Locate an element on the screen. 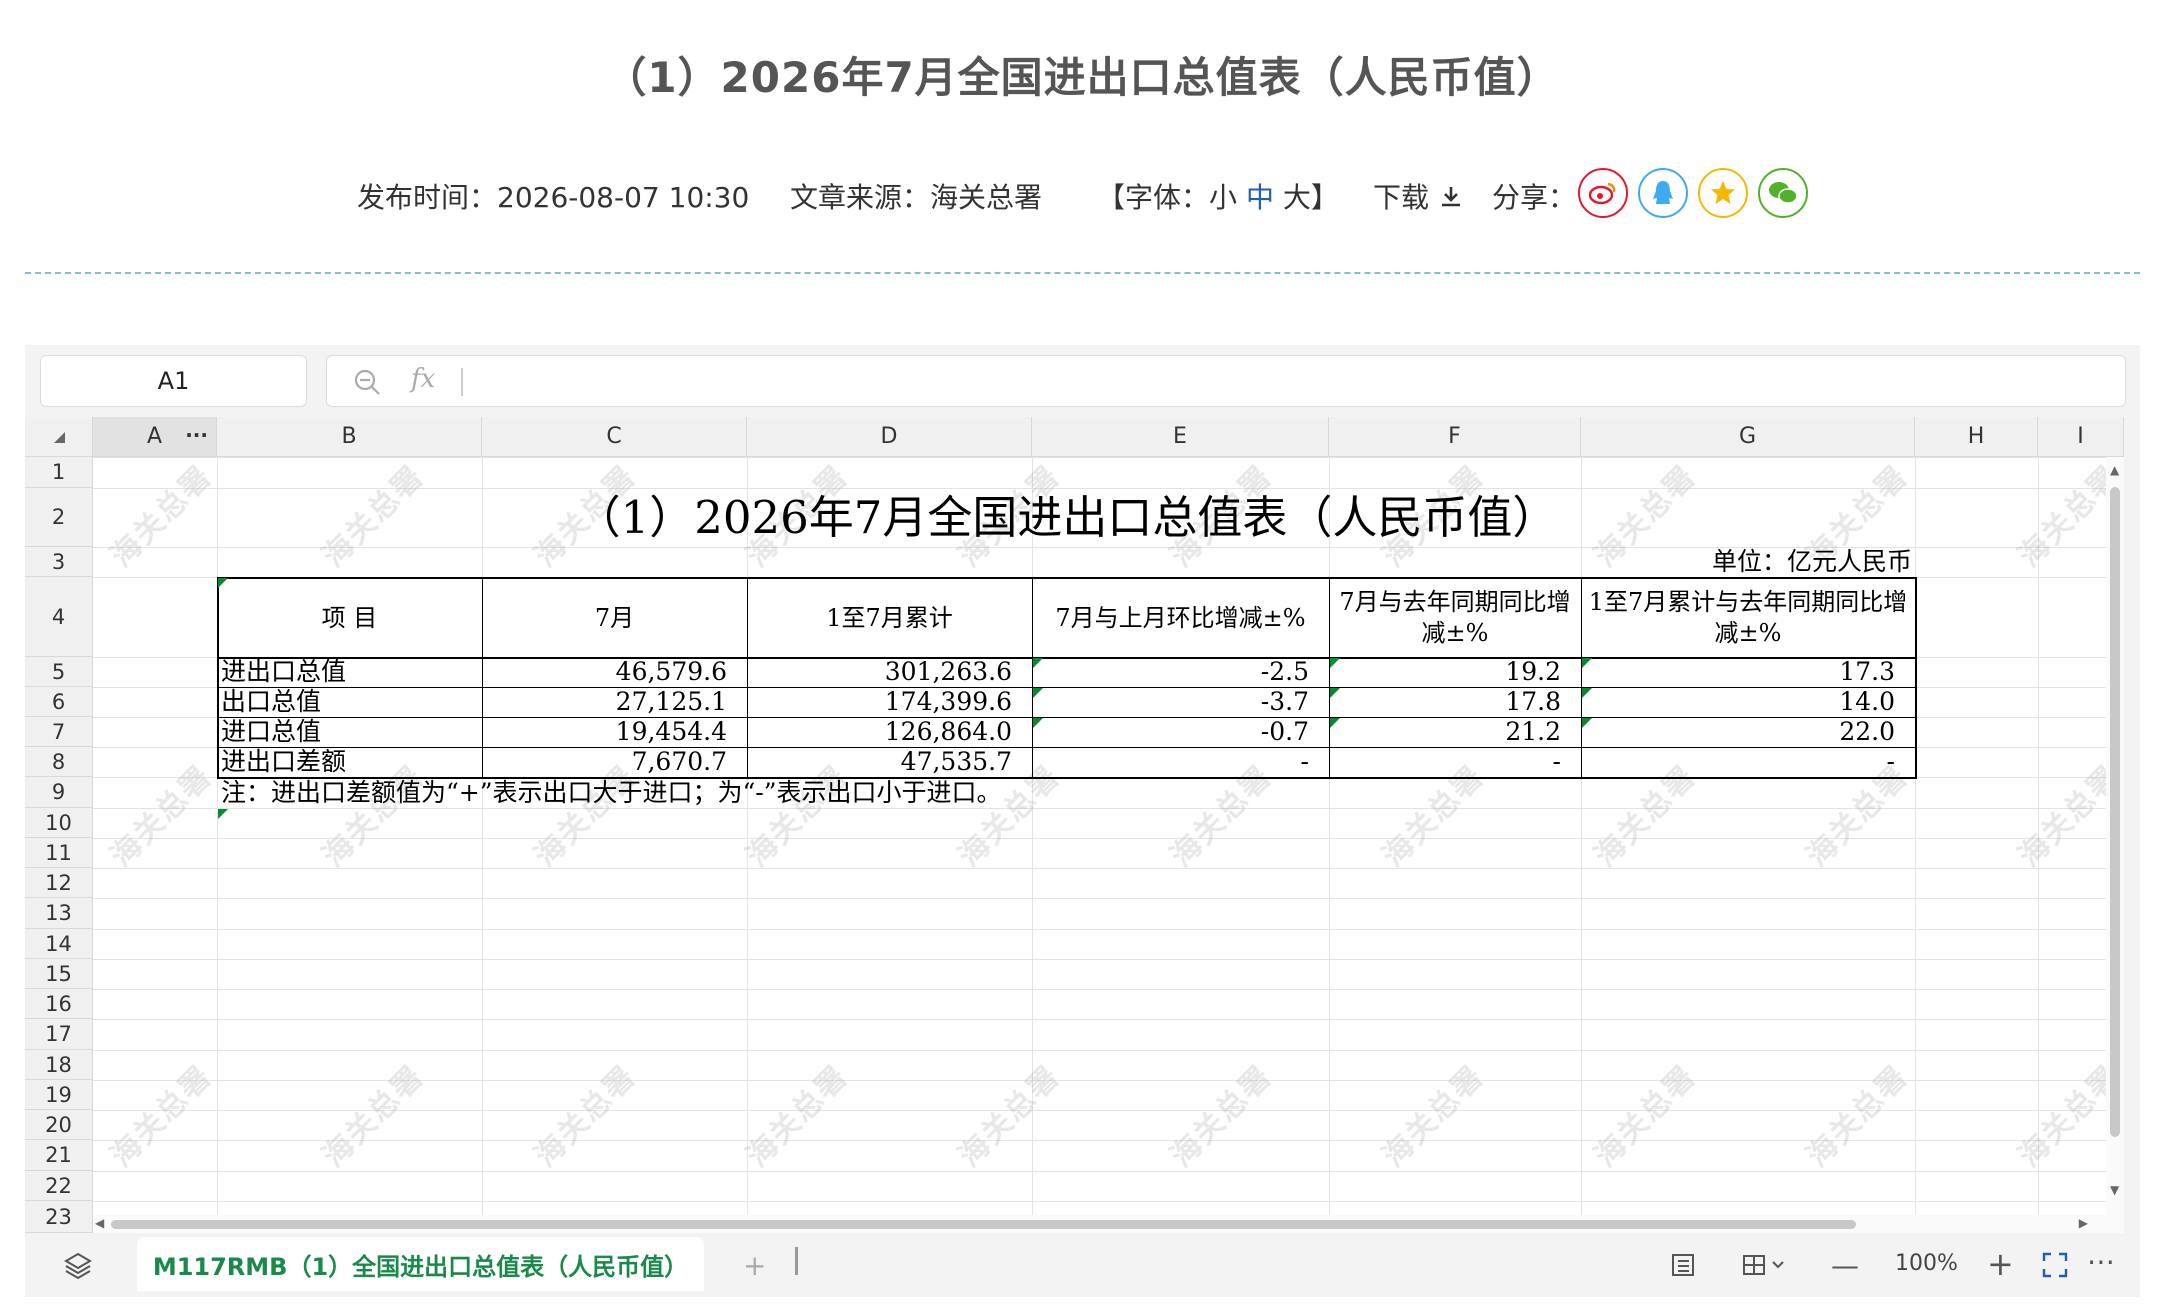 This screenshot has width=2164, height=1316. row-header: 12 is located at coordinates (59, 883).